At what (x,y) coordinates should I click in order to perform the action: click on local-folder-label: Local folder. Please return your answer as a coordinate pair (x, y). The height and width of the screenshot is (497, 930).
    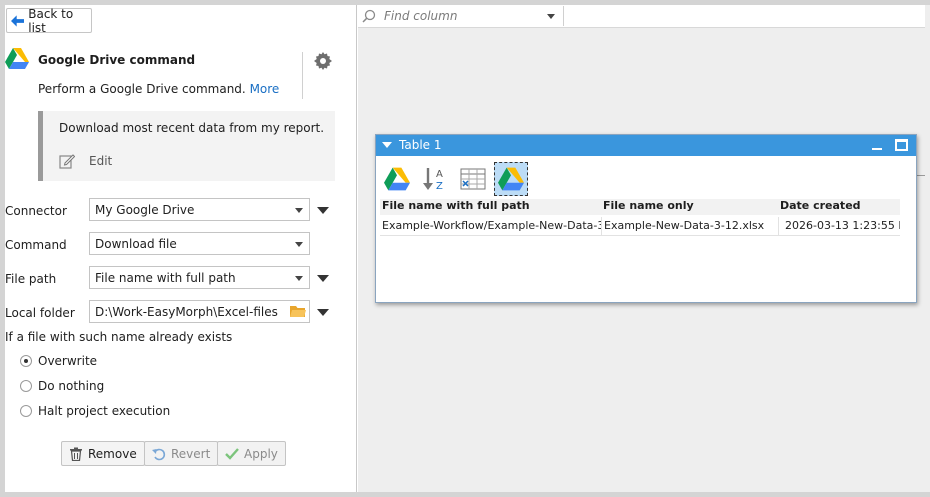
    Looking at the image, I should click on (40, 313).